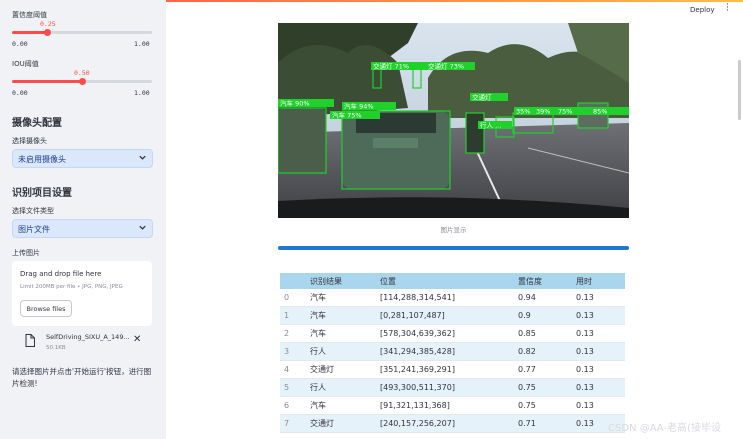 The image size is (743, 439). I want to click on table-cell: 7, so click(293, 423).